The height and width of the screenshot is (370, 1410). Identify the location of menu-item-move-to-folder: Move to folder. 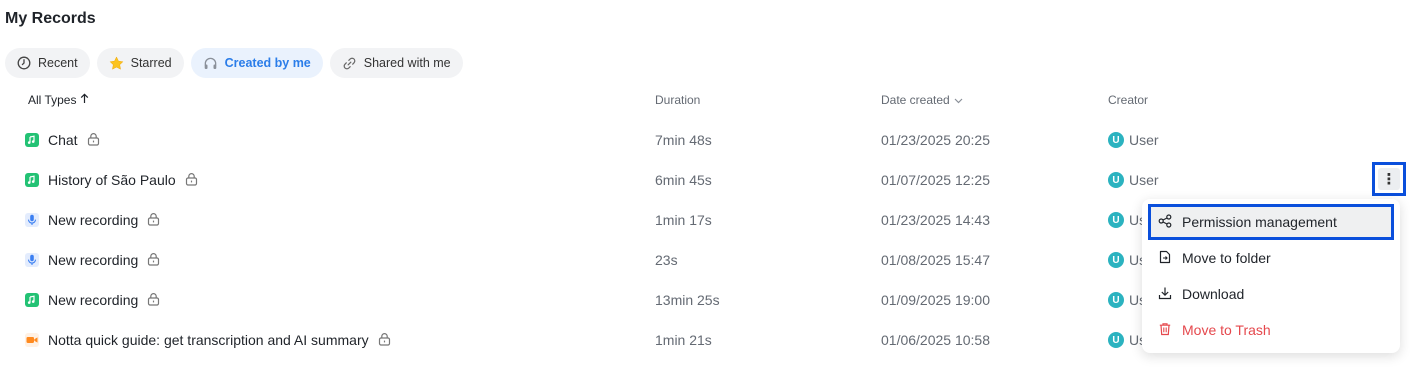
(1271, 258).